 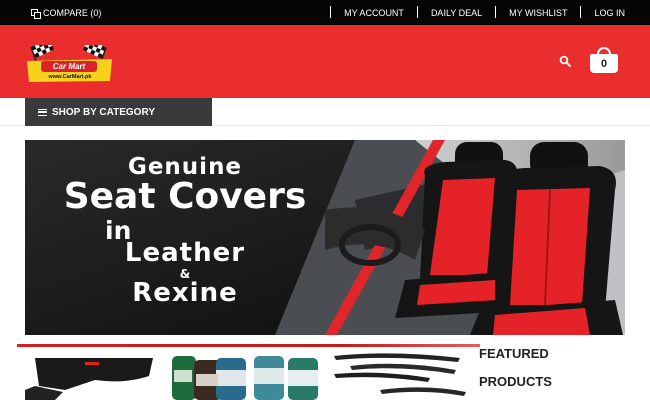 I want to click on log-in-link: LOG IN, so click(x=603, y=13).